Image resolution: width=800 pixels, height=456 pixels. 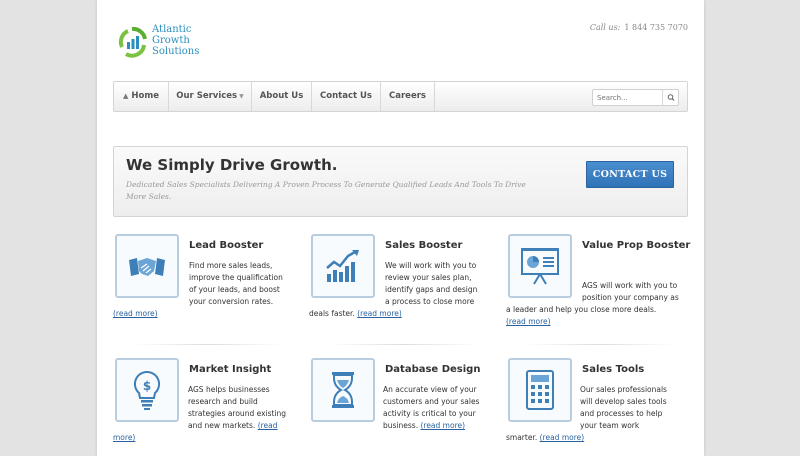 I want to click on description-line: activity is critical to your, so click(x=429, y=413).